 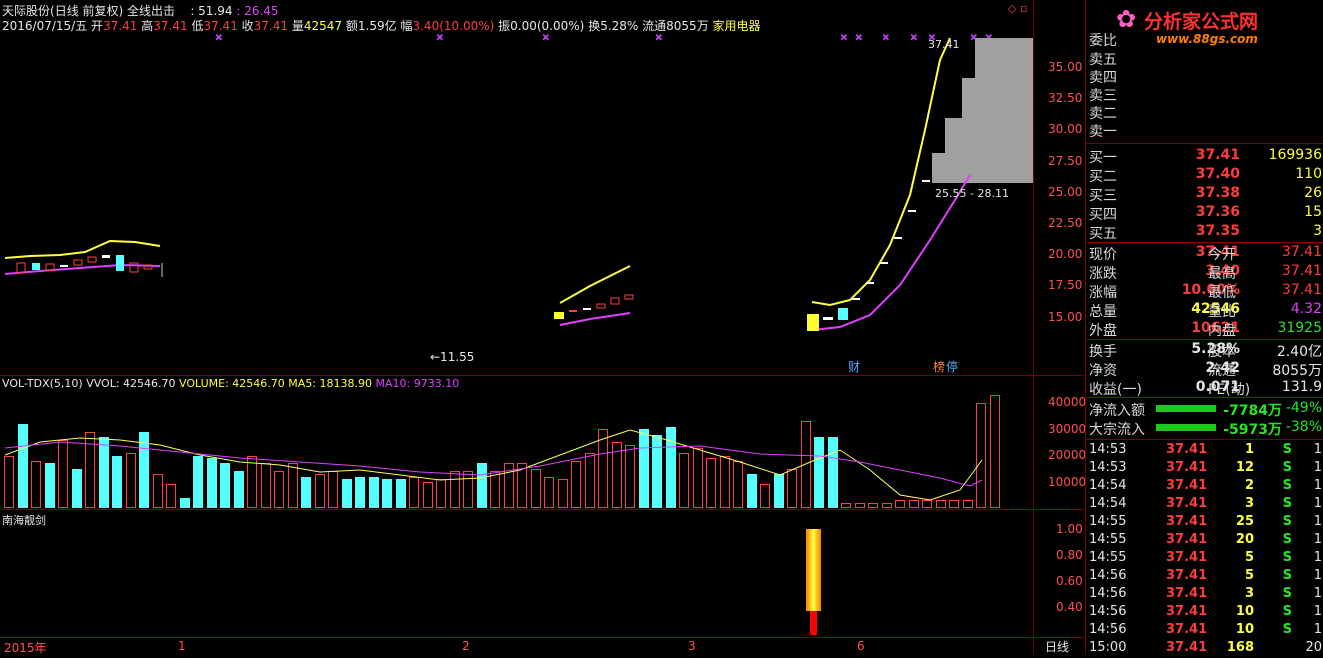 I want to click on tick-time: 14:54, so click(x=1108, y=503).